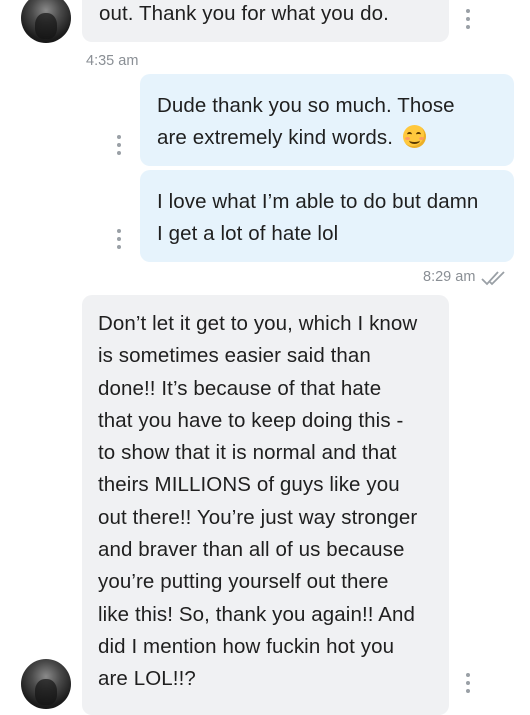  Describe the element at coordinates (318, 201) in the screenshot. I see `message-text: I love what I’m able to do but damn` at that location.